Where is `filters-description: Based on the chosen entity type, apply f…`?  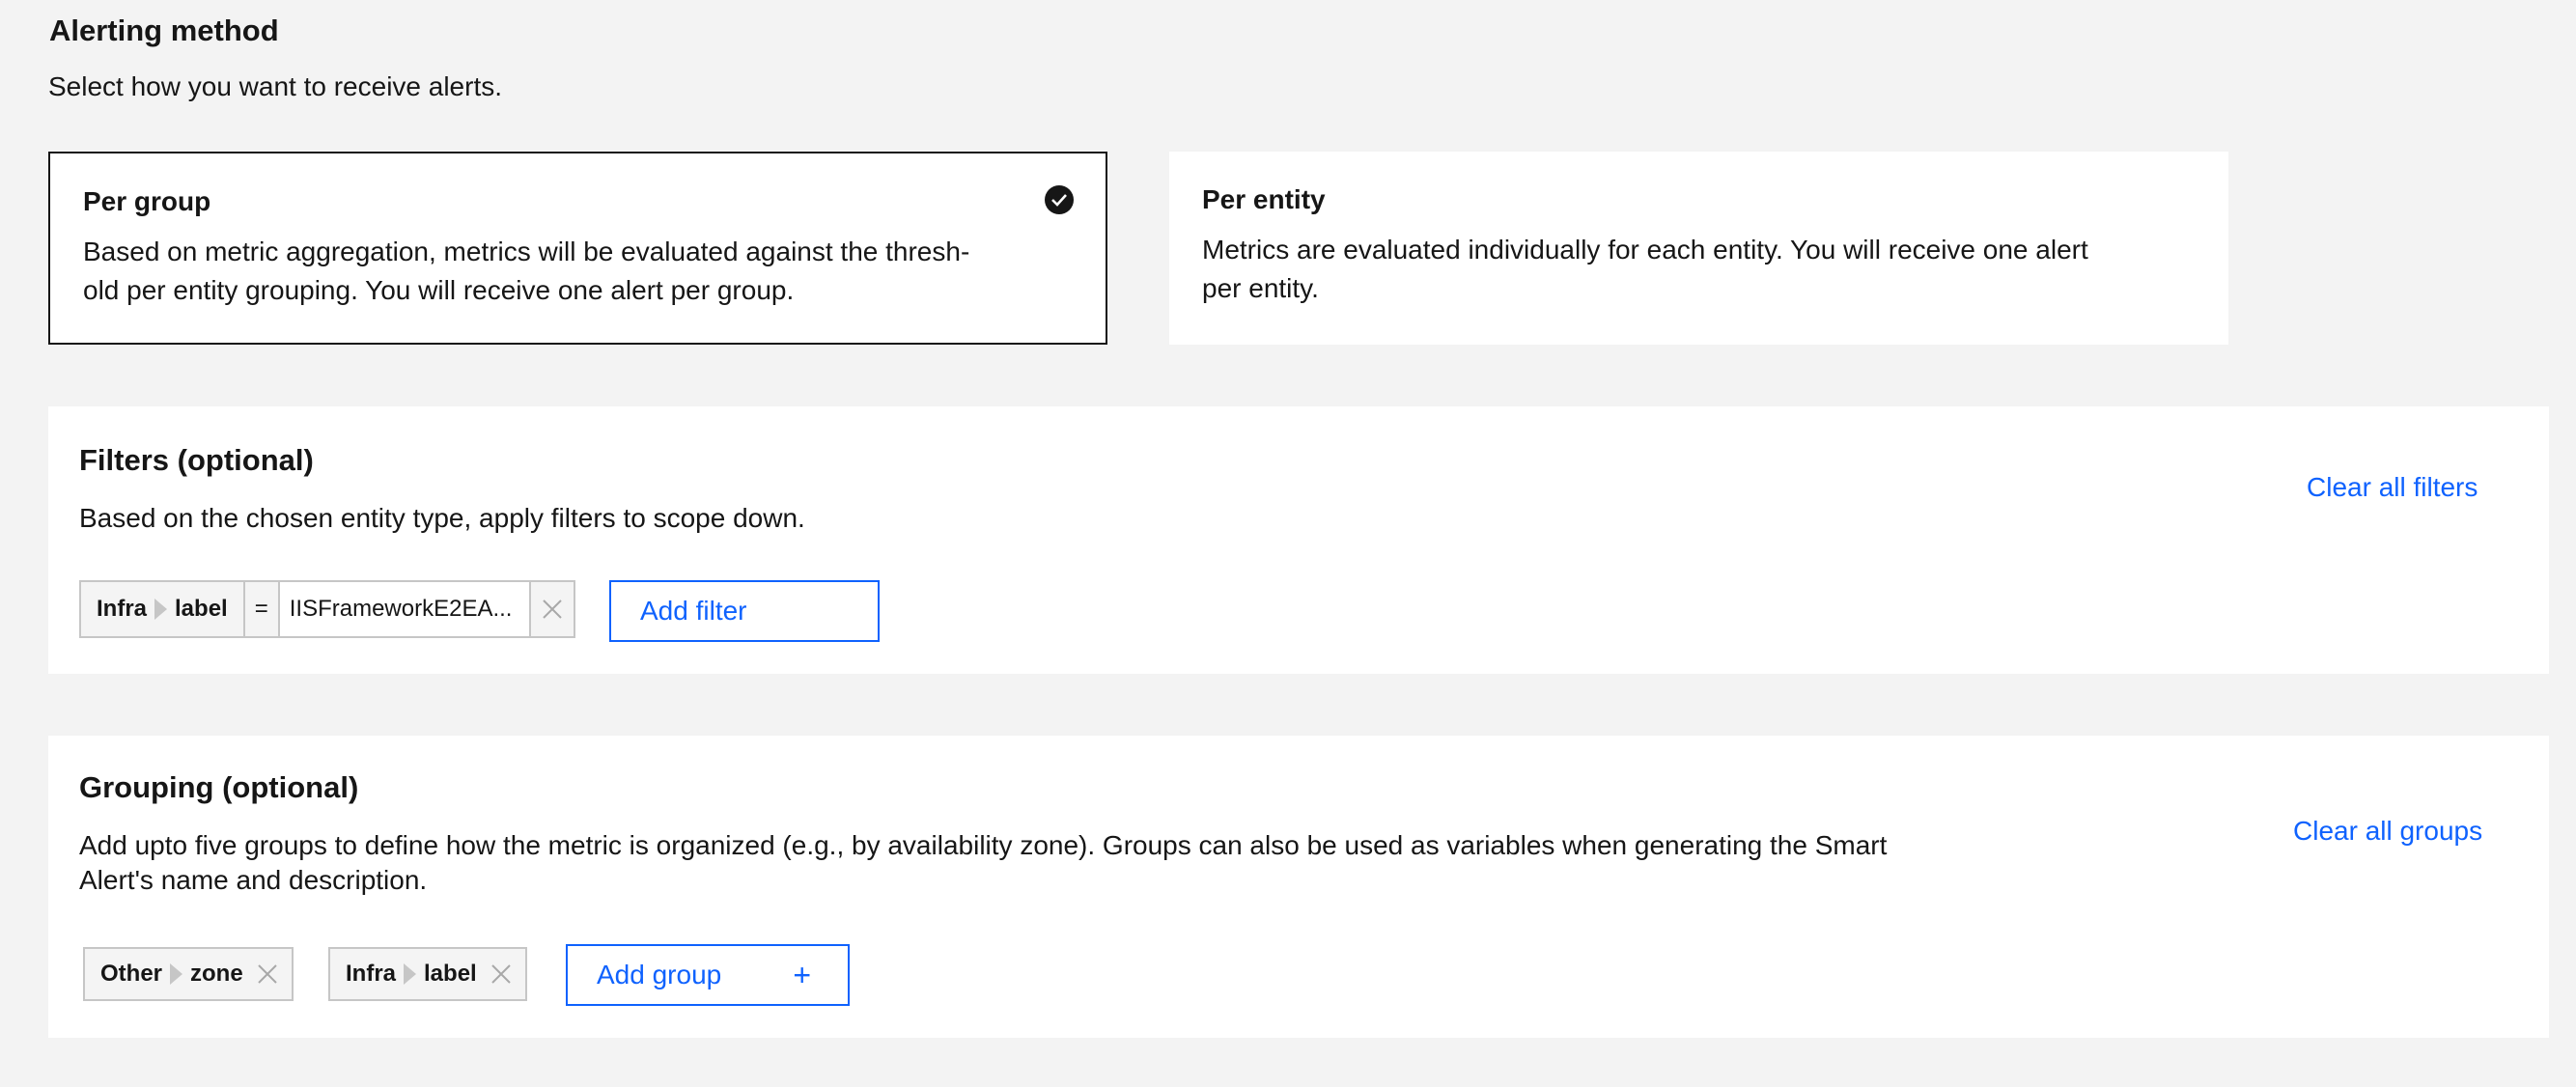
filters-description: Based on the chosen entity type, apply f… is located at coordinates (442, 518).